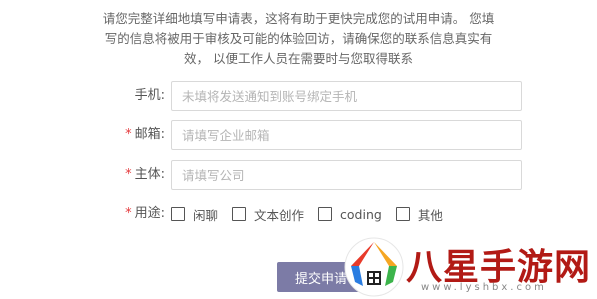 This screenshot has width=597, height=299. I want to click on purpose-option-coding: coding, so click(350, 214).